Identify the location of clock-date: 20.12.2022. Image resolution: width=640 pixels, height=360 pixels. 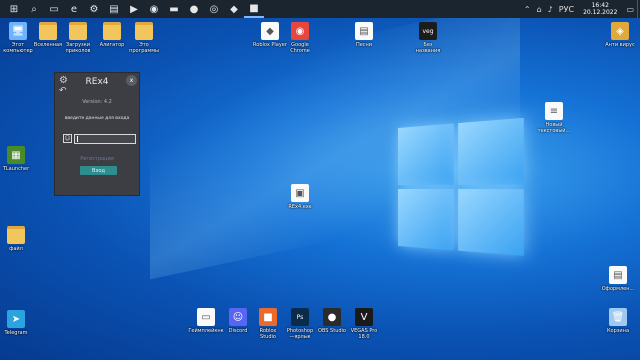
(600, 12).